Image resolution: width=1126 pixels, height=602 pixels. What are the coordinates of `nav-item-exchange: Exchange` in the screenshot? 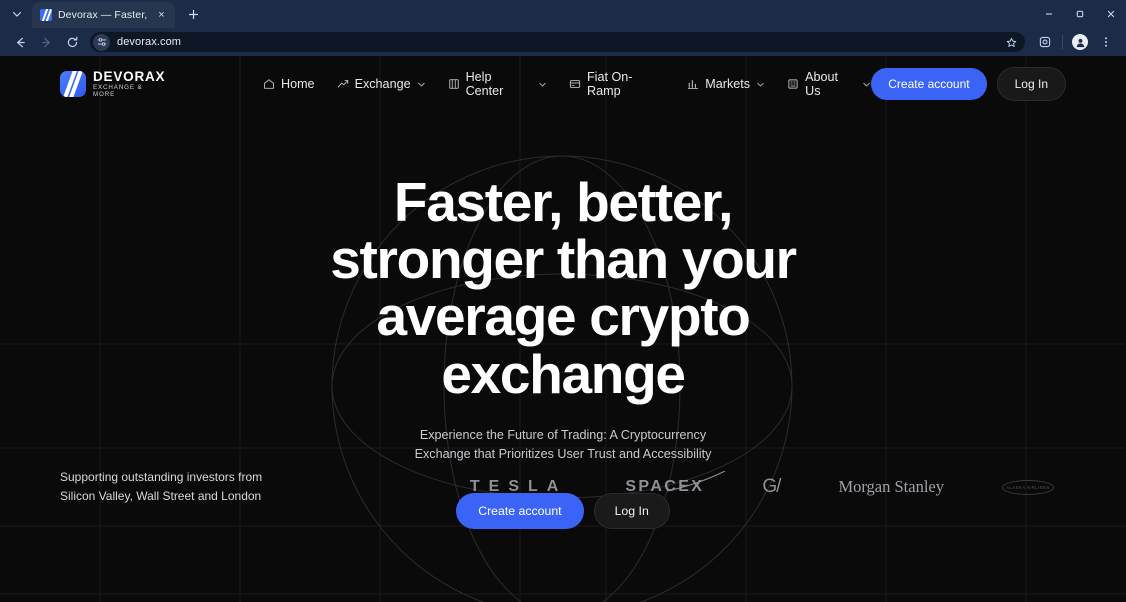 It's located at (381, 84).